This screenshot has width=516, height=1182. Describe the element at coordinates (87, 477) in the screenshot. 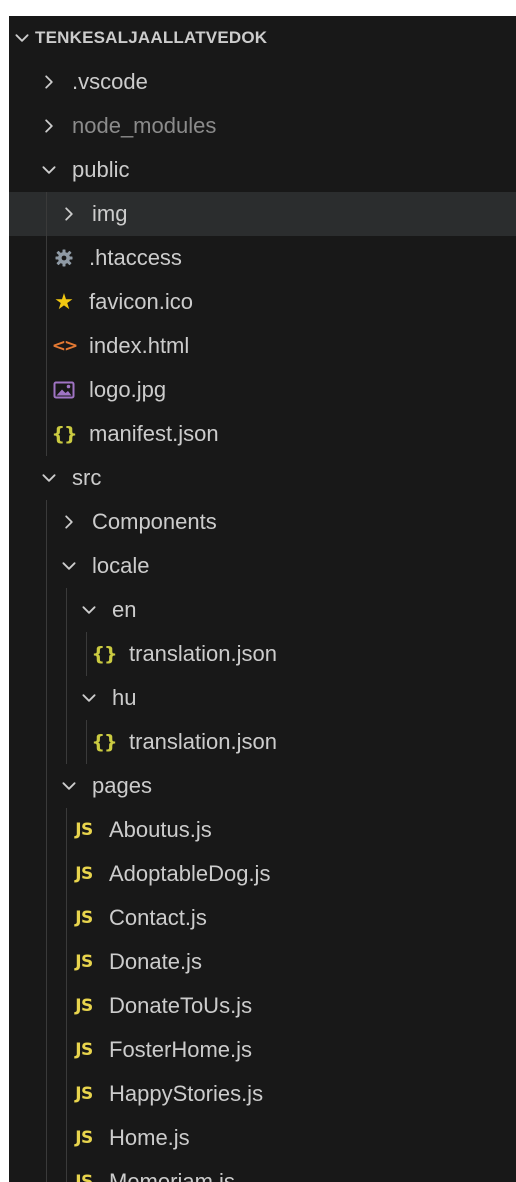

I see `folder-label: src` at that location.